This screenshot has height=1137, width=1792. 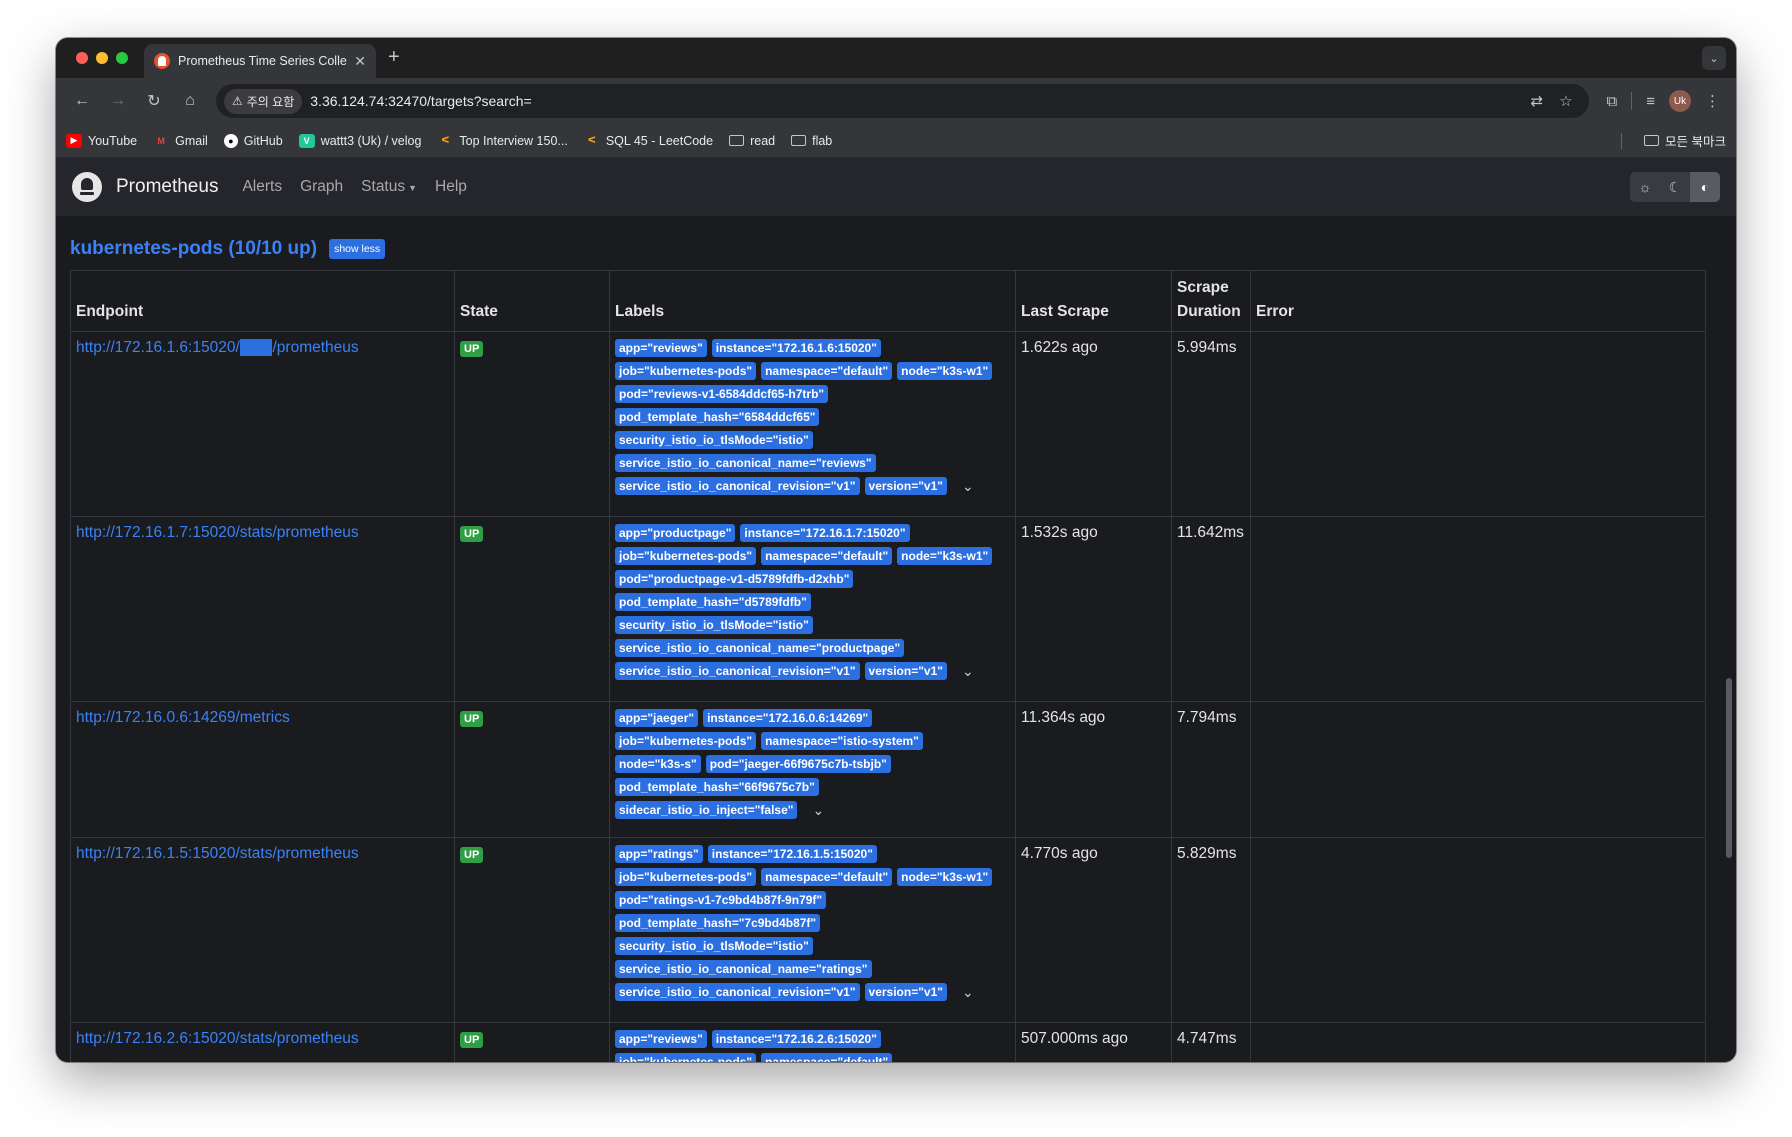 What do you see at coordinates (394, 57) in the screenshot?
I see `new-tab-icon: +` at bounding box center [394, 57].